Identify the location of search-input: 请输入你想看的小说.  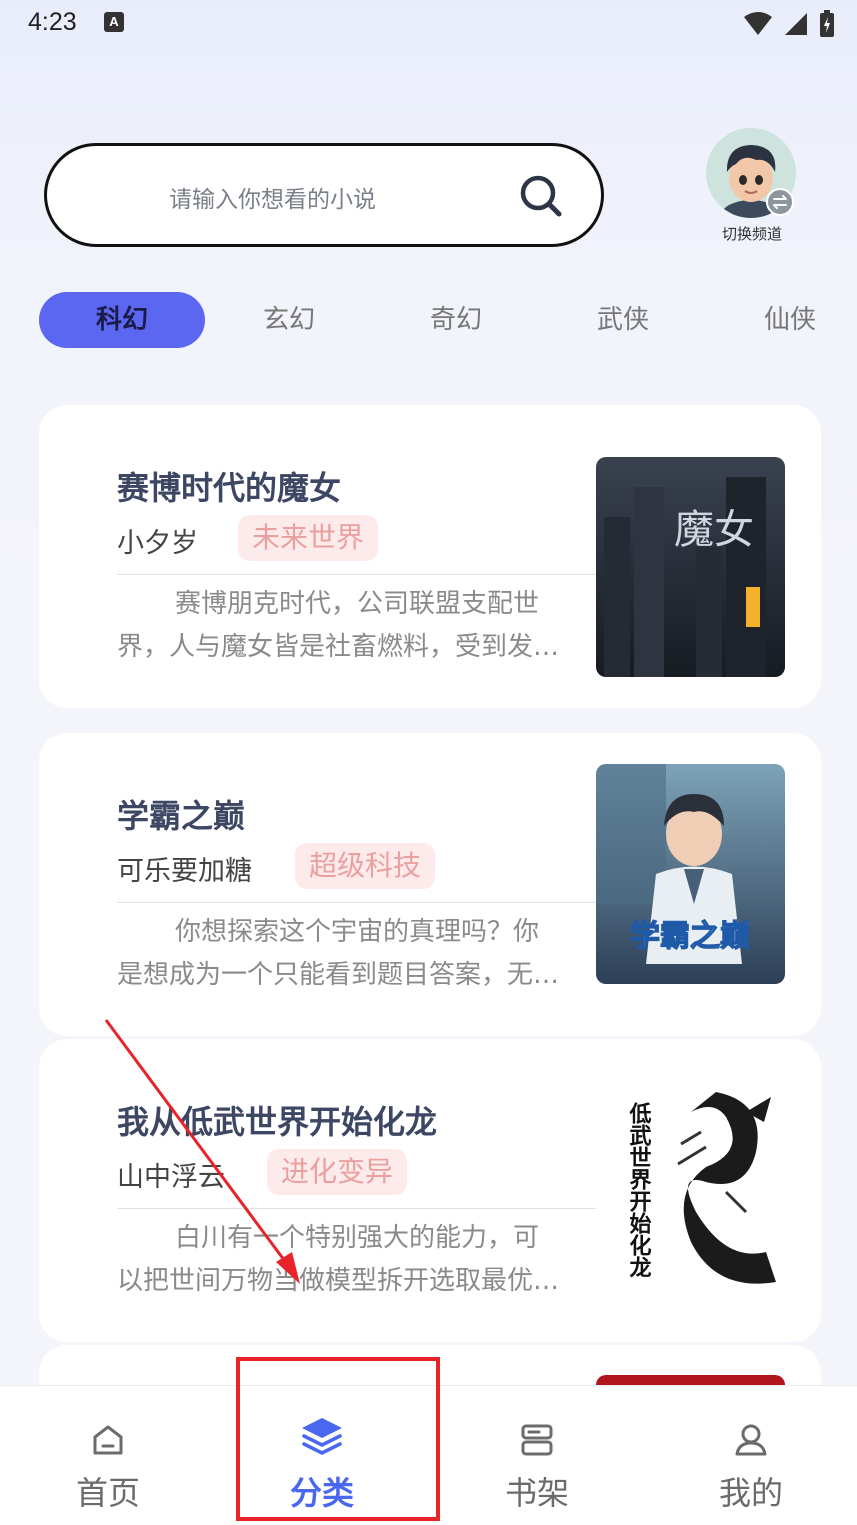
(272, 197).